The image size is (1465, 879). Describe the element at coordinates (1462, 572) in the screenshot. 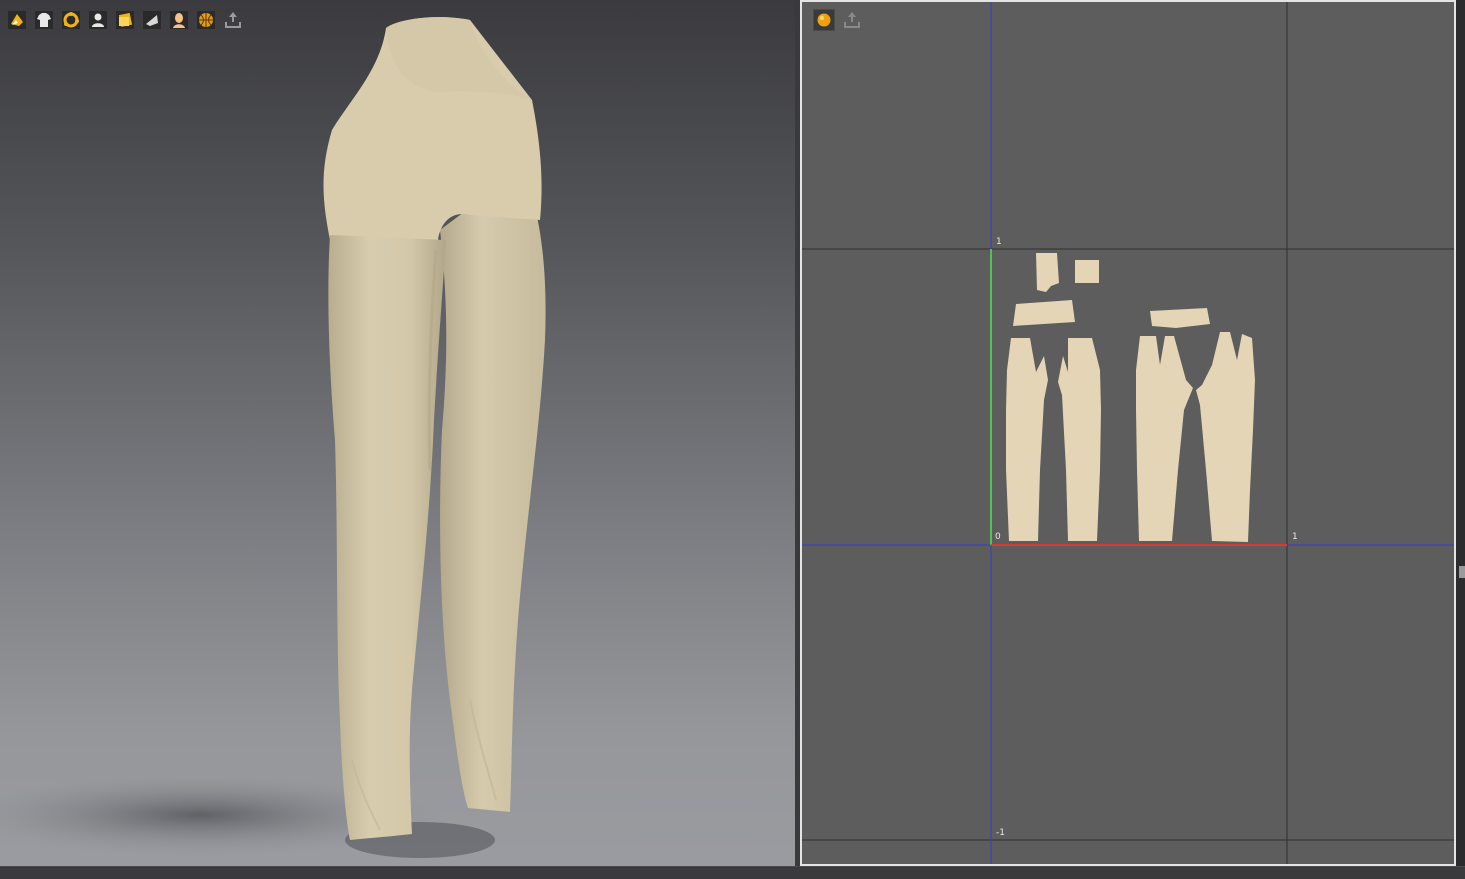

I see `scrollbar-handle` at that location.